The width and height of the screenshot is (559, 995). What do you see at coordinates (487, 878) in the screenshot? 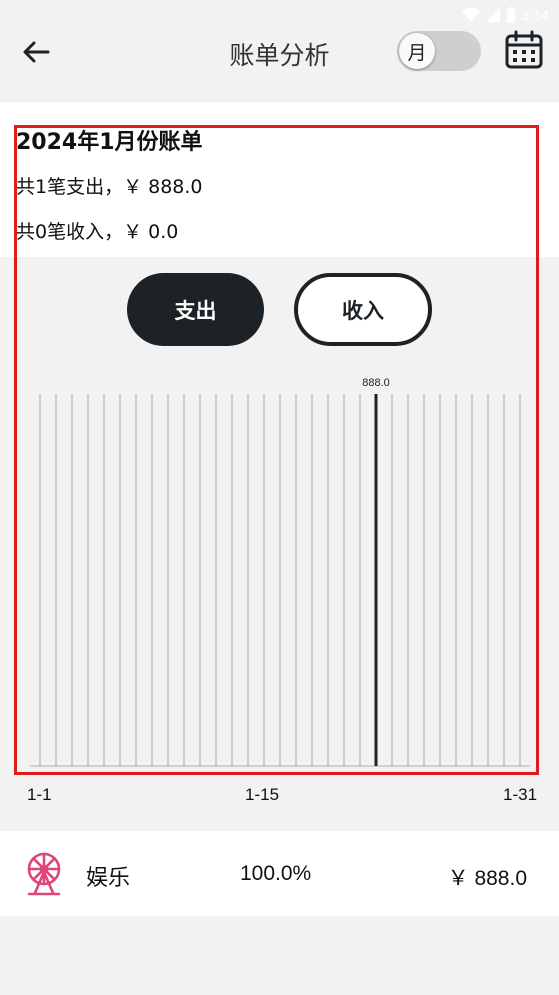
I see `category-amount: ￥ 888.0` at bounding box center [487, 878].